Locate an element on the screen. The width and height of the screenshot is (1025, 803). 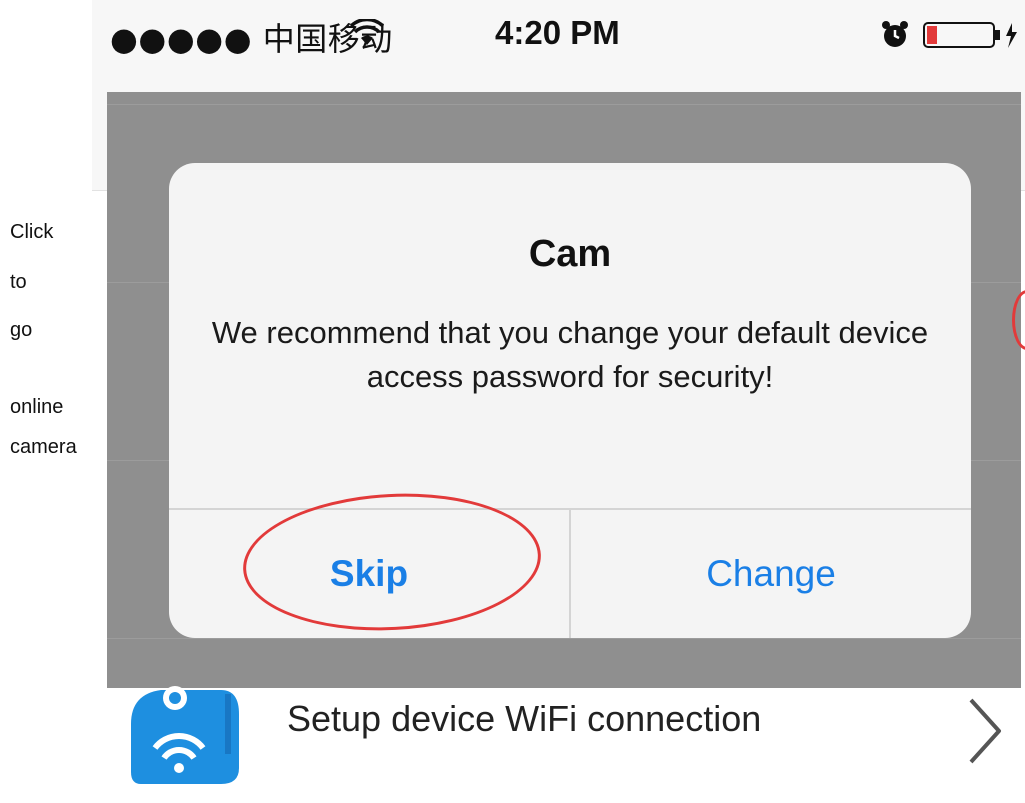
annotation-line: Click is located at coordinates (32, 232).